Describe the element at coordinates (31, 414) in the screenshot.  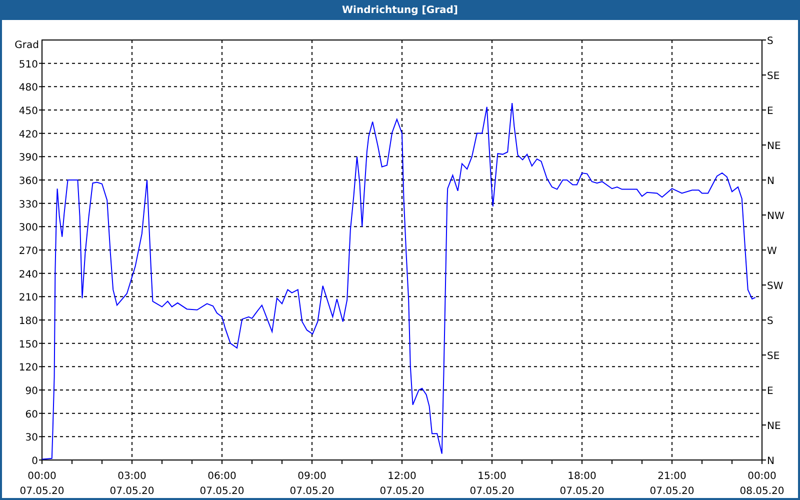
I see `y-tick-label: 60` at that location.